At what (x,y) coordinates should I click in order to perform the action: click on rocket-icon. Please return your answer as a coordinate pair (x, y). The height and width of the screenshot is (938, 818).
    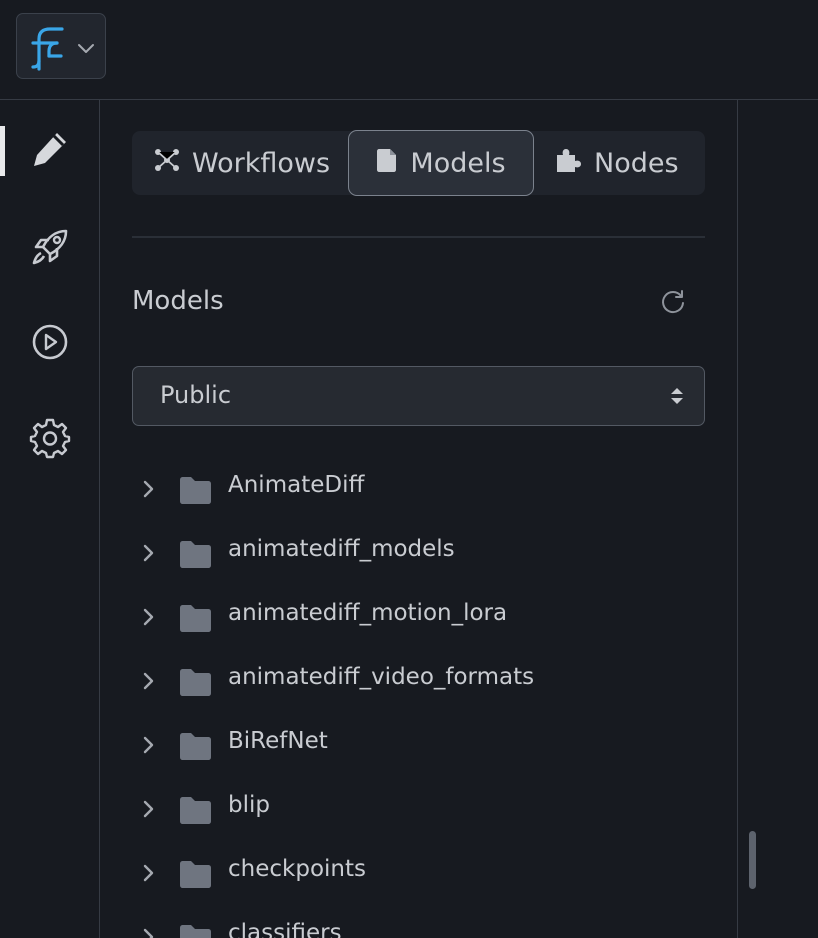
    Looking at the image, I should click on (50, 249).